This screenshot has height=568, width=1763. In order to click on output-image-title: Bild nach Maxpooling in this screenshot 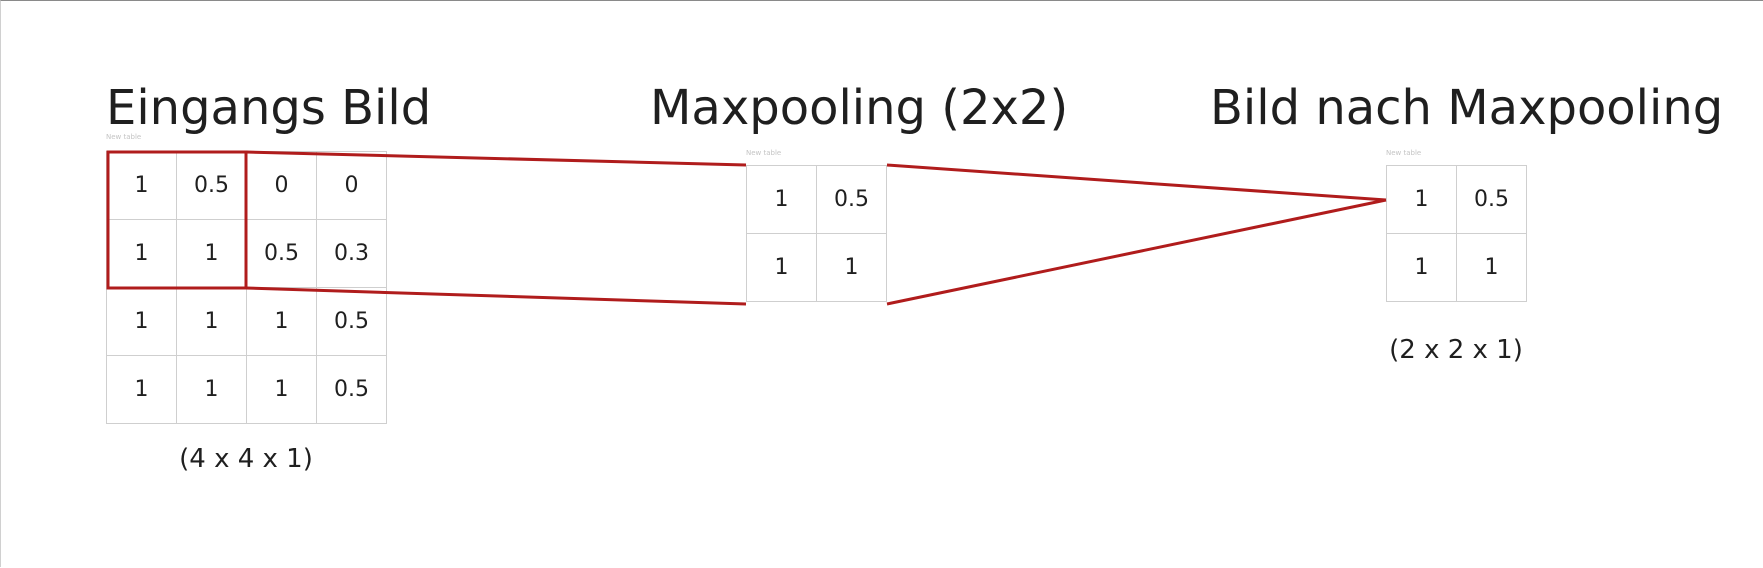, I will do `click(1467, 108)`.